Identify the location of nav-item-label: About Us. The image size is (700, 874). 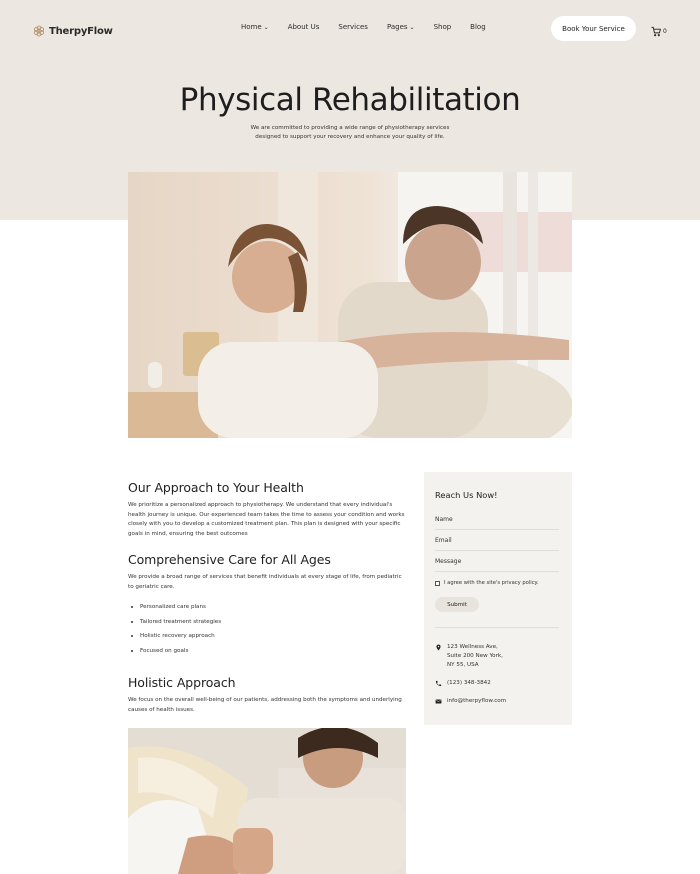
(303, 27).